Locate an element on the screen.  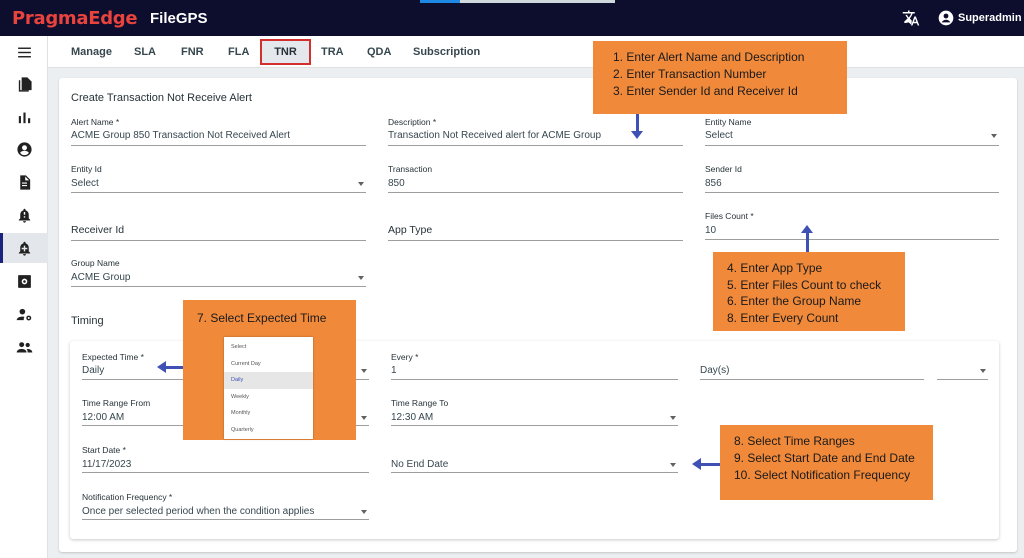
tab-sla: SLA is located at coordinates (145, 52).